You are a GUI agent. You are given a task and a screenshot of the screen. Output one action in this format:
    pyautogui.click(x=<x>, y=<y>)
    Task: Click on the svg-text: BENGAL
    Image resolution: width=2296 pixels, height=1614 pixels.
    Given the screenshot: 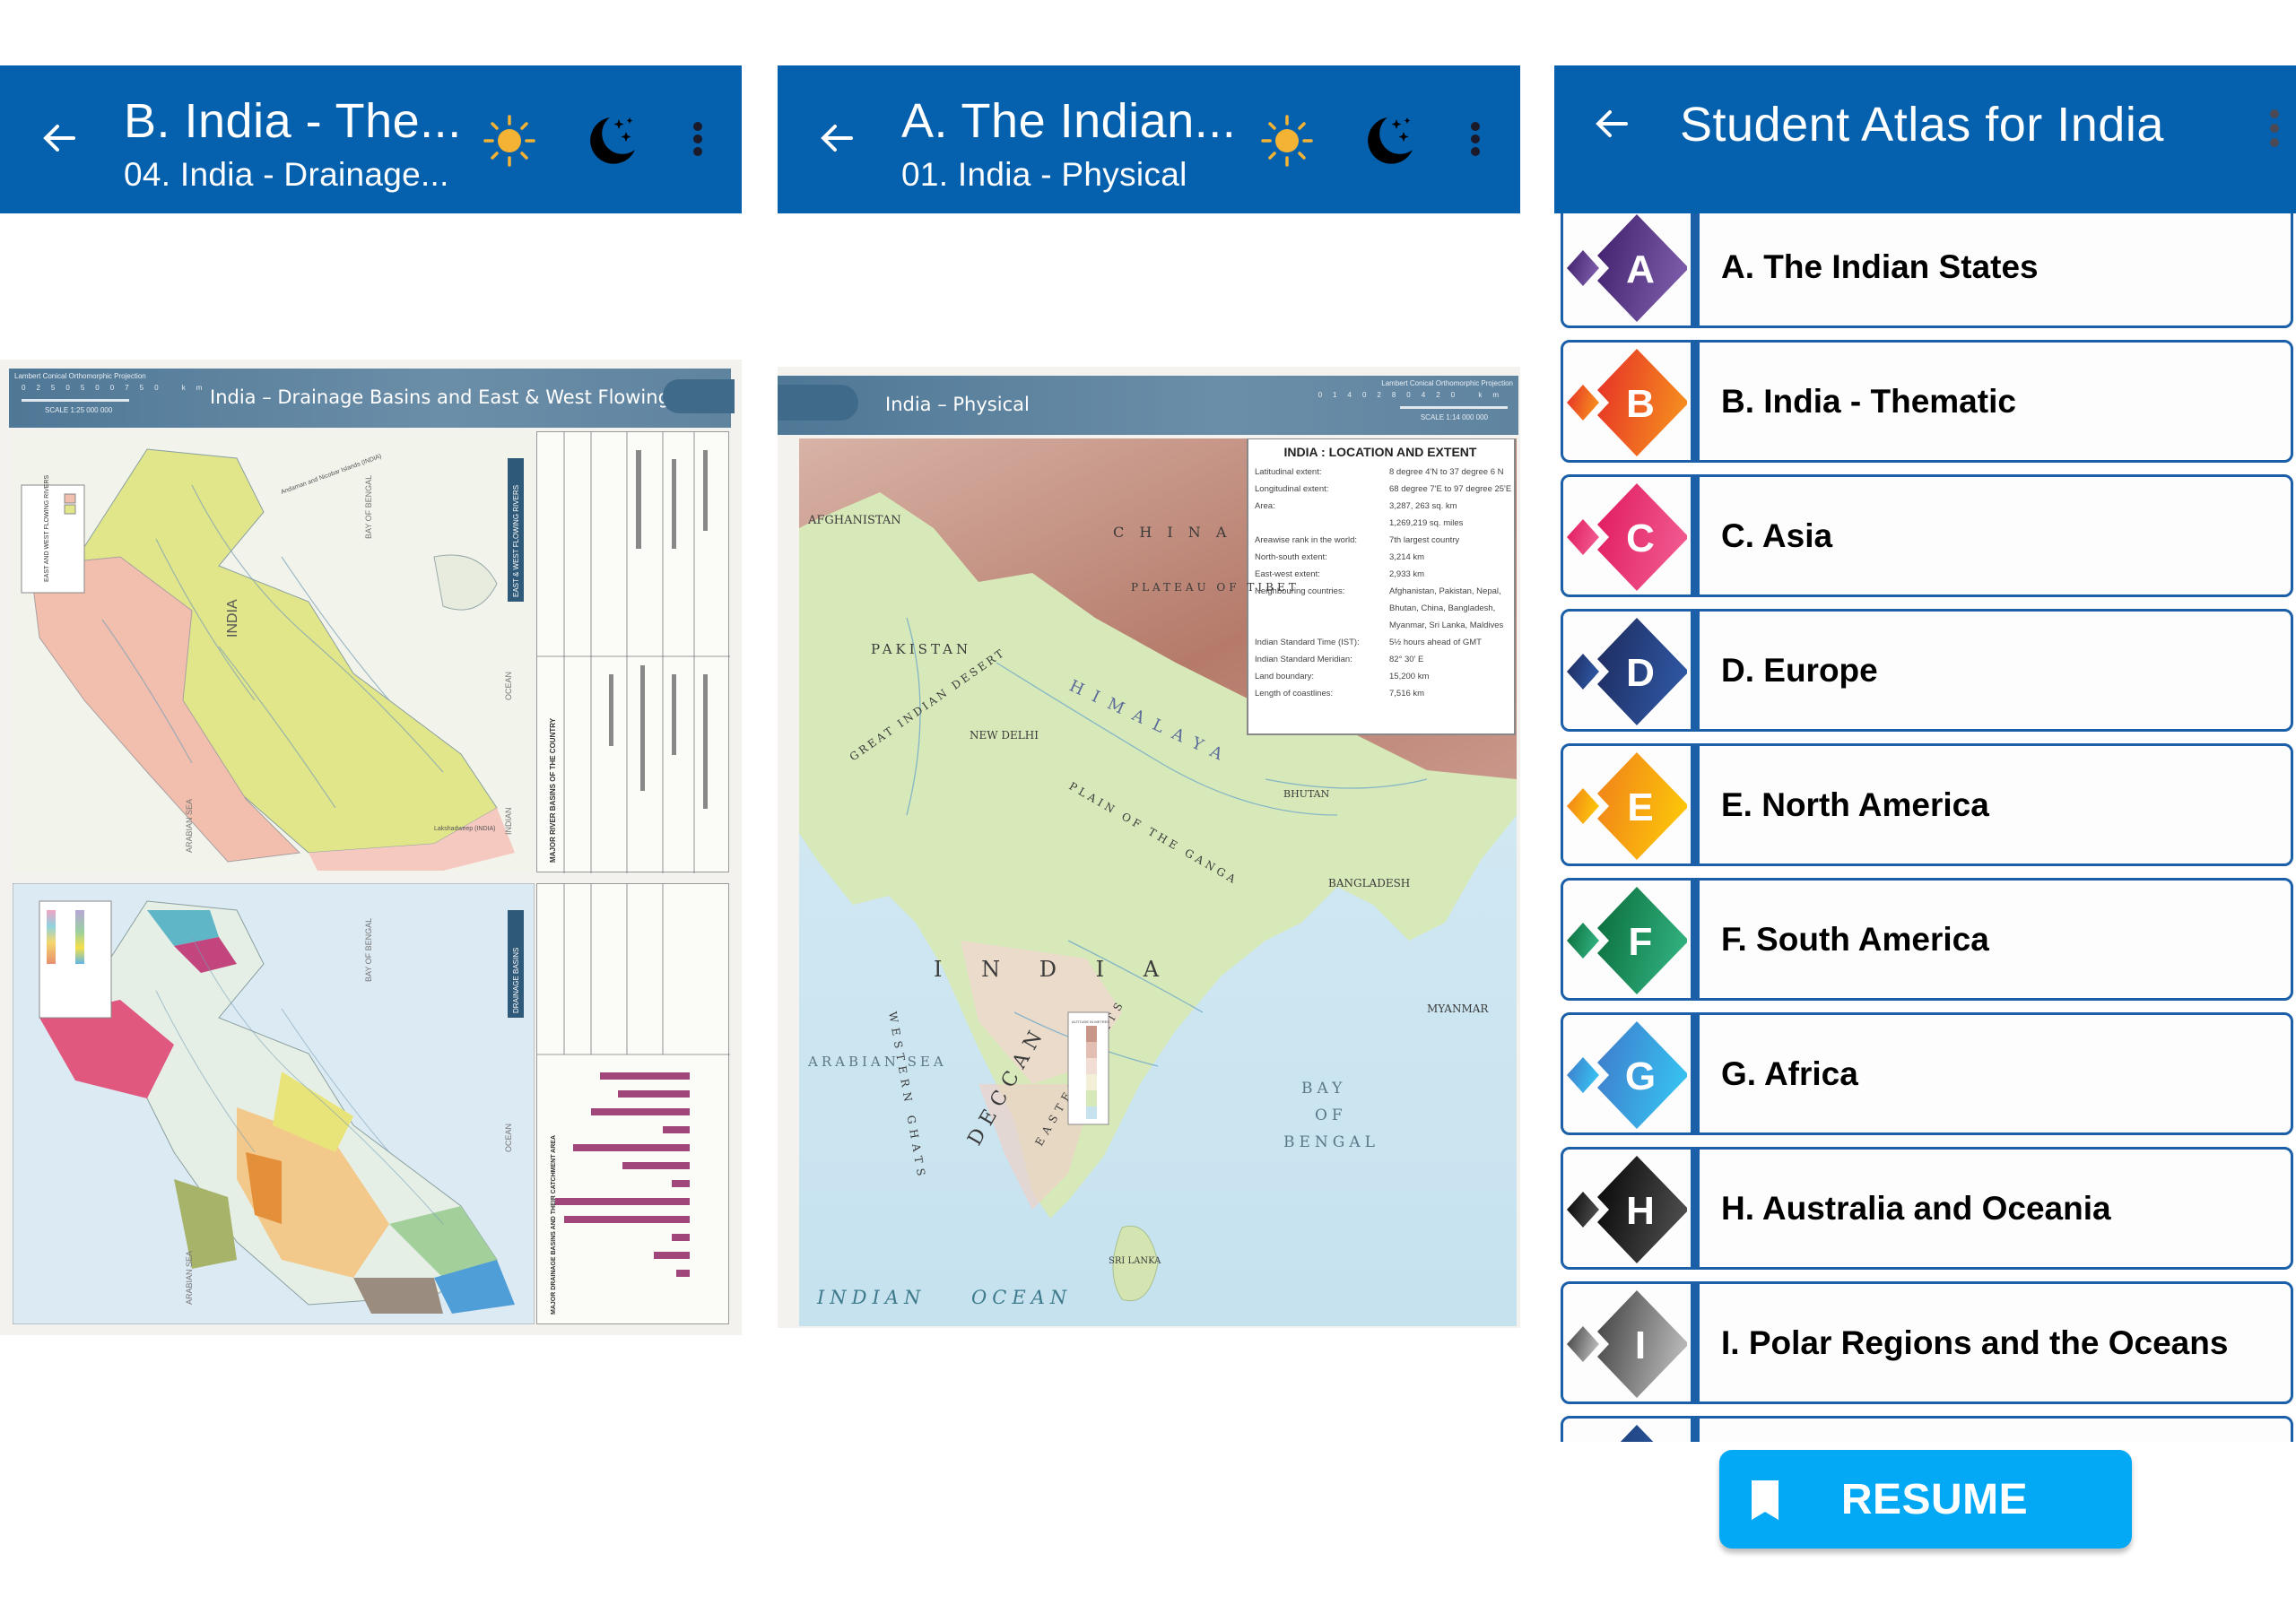 What is the action you would take?
    pyautogui.click(x=1331, y=1142)
    